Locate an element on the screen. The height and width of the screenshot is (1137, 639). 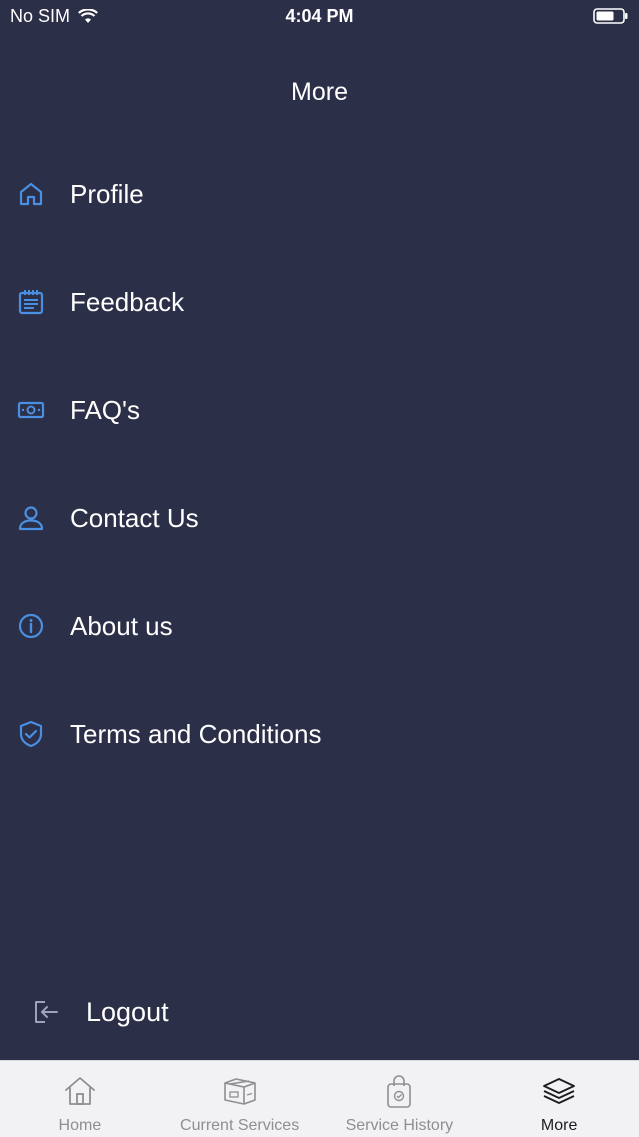
menu-item-terms: Terms and Conditions is located at coordinates (319, 734).